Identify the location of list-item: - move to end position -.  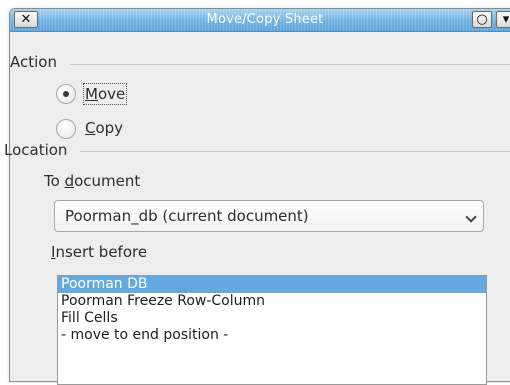
(272, 335).